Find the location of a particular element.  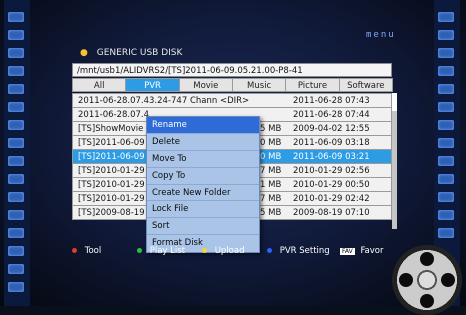

menu-brand: menu is located at coordinates (381, 35).